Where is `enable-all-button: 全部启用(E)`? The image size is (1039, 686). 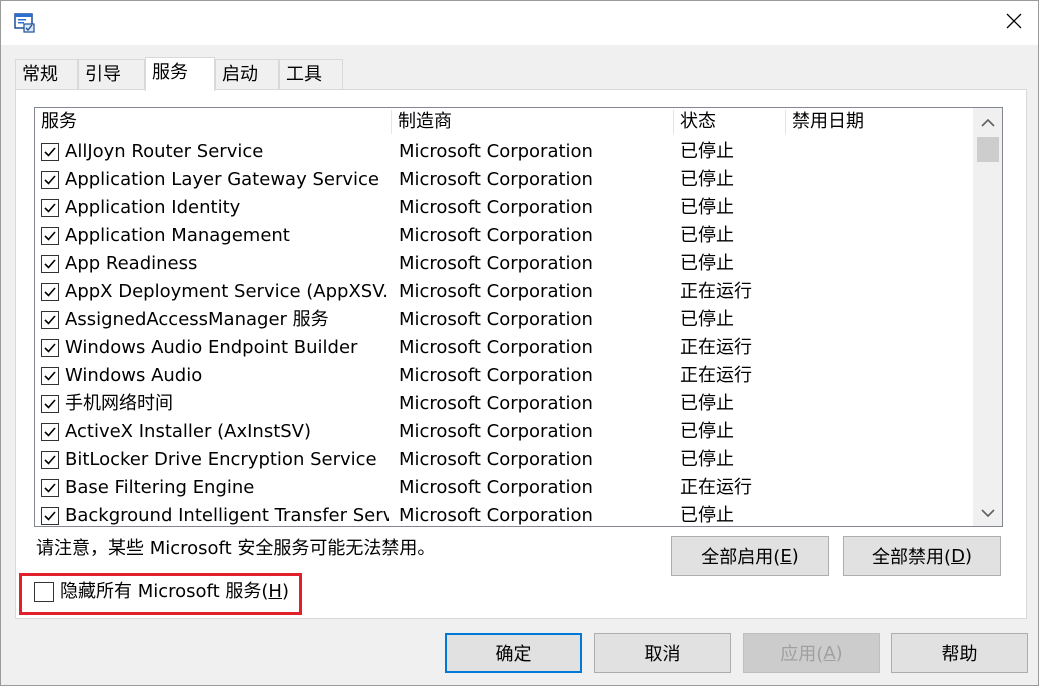 enable-all-button: 全部启用(E) is located at coordinates (750, 556).